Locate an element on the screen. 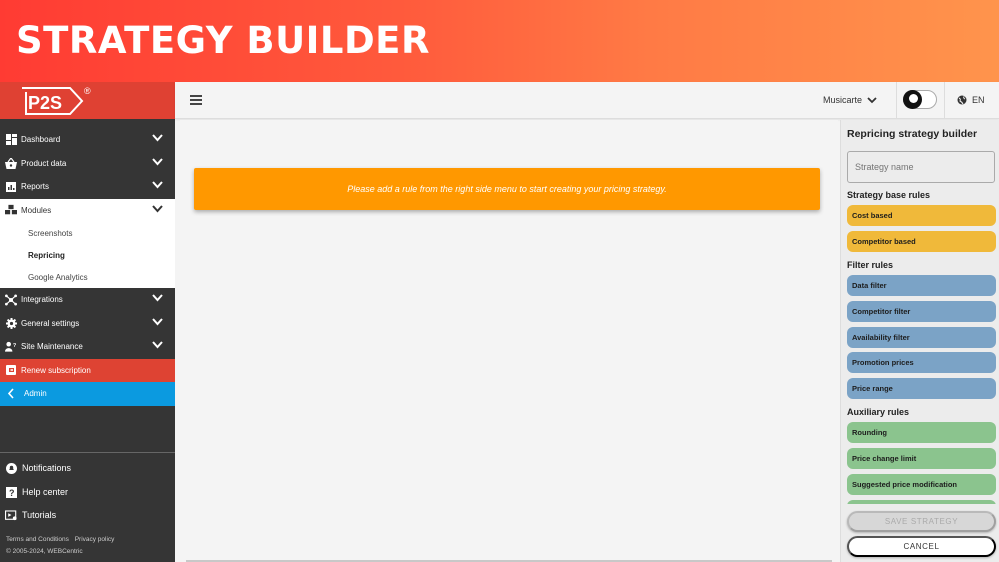 The image size is (999, 562). terms-link: Terms and Conditions is located at coordinates (37, 539).